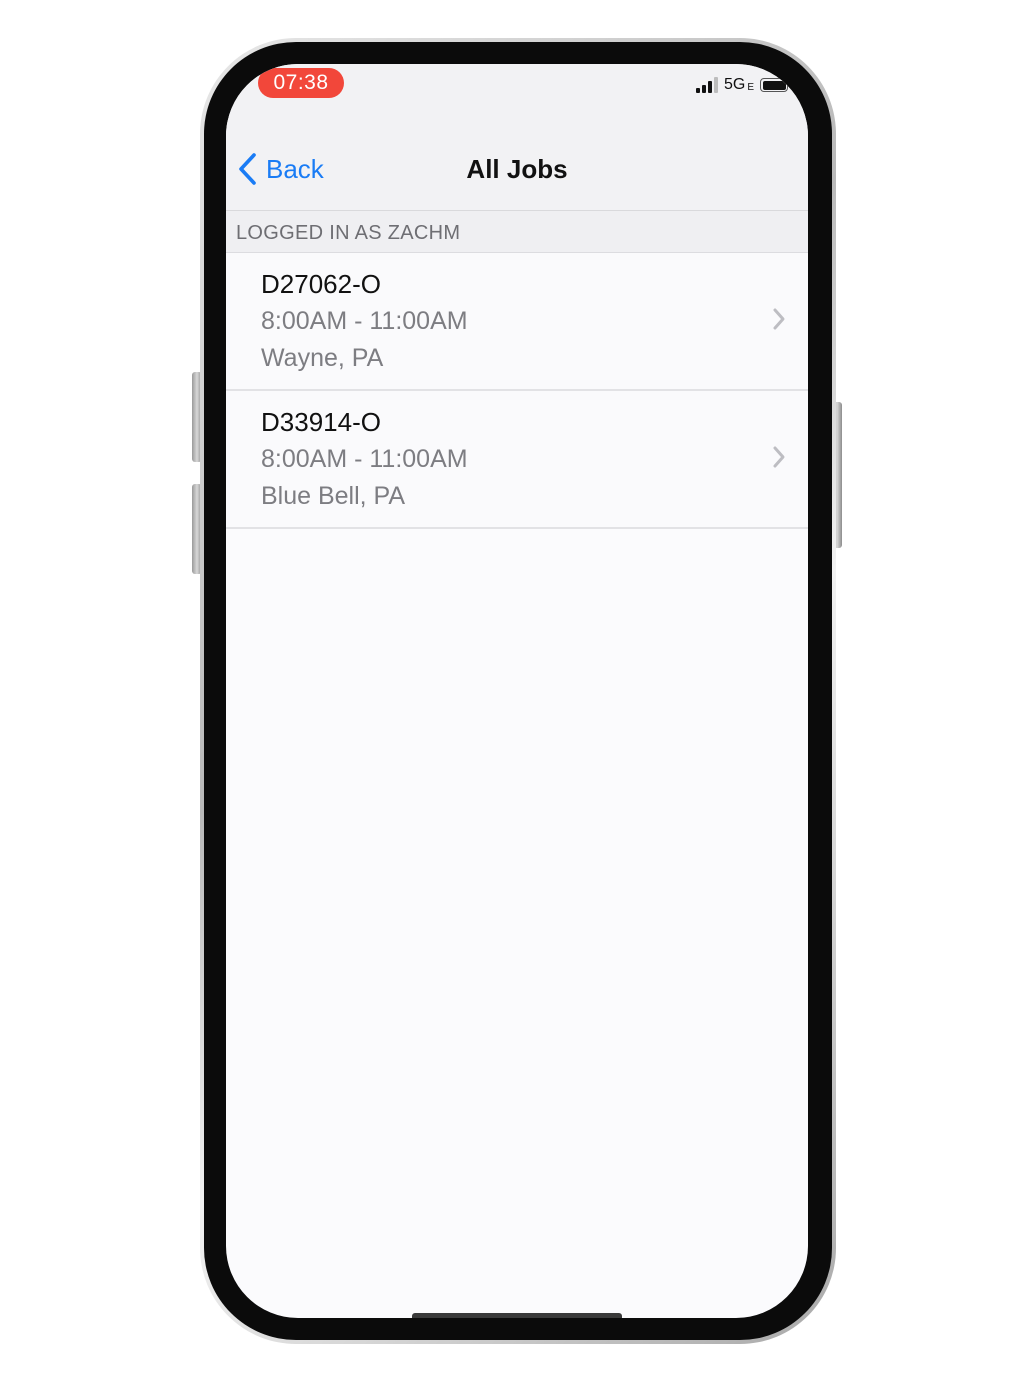 This screenshot has width=1036, height=1382. What do you see at coordinates (517, 460) in the screenshot?
I see `job-row: D33914-O 8:00AM - 11:00AM Blue Bell, PA` at bounding box center [517, 460].